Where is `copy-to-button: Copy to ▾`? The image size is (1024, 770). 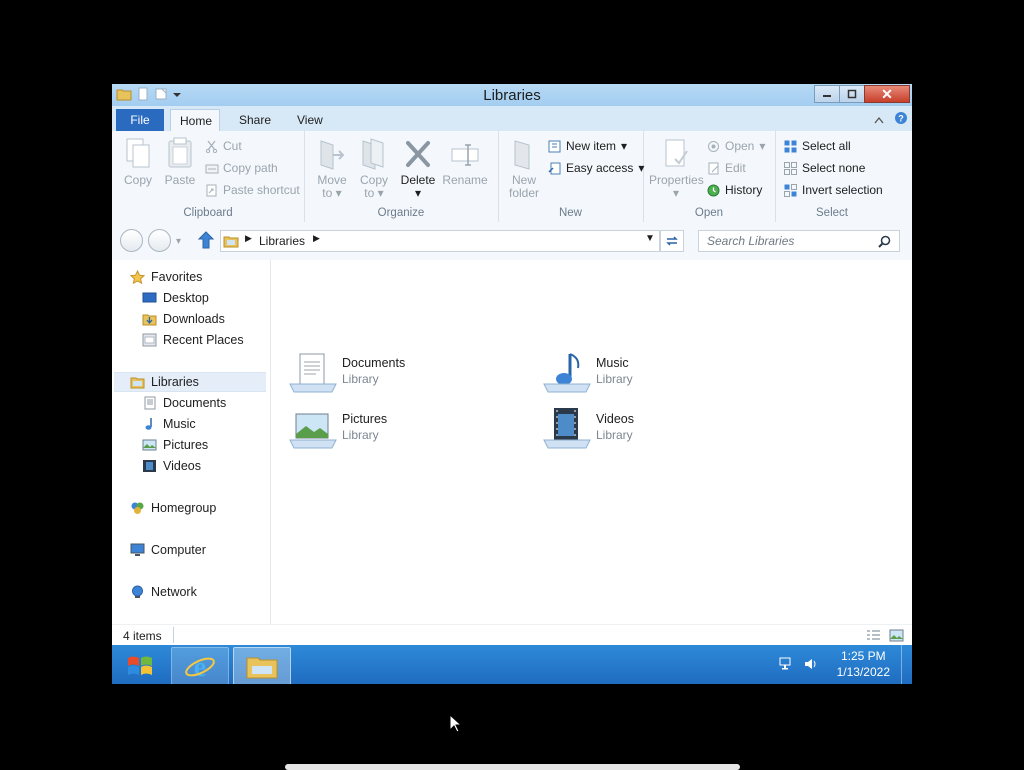
copy-to-button: Copy to ▾ is located at coordinates (374, 168).